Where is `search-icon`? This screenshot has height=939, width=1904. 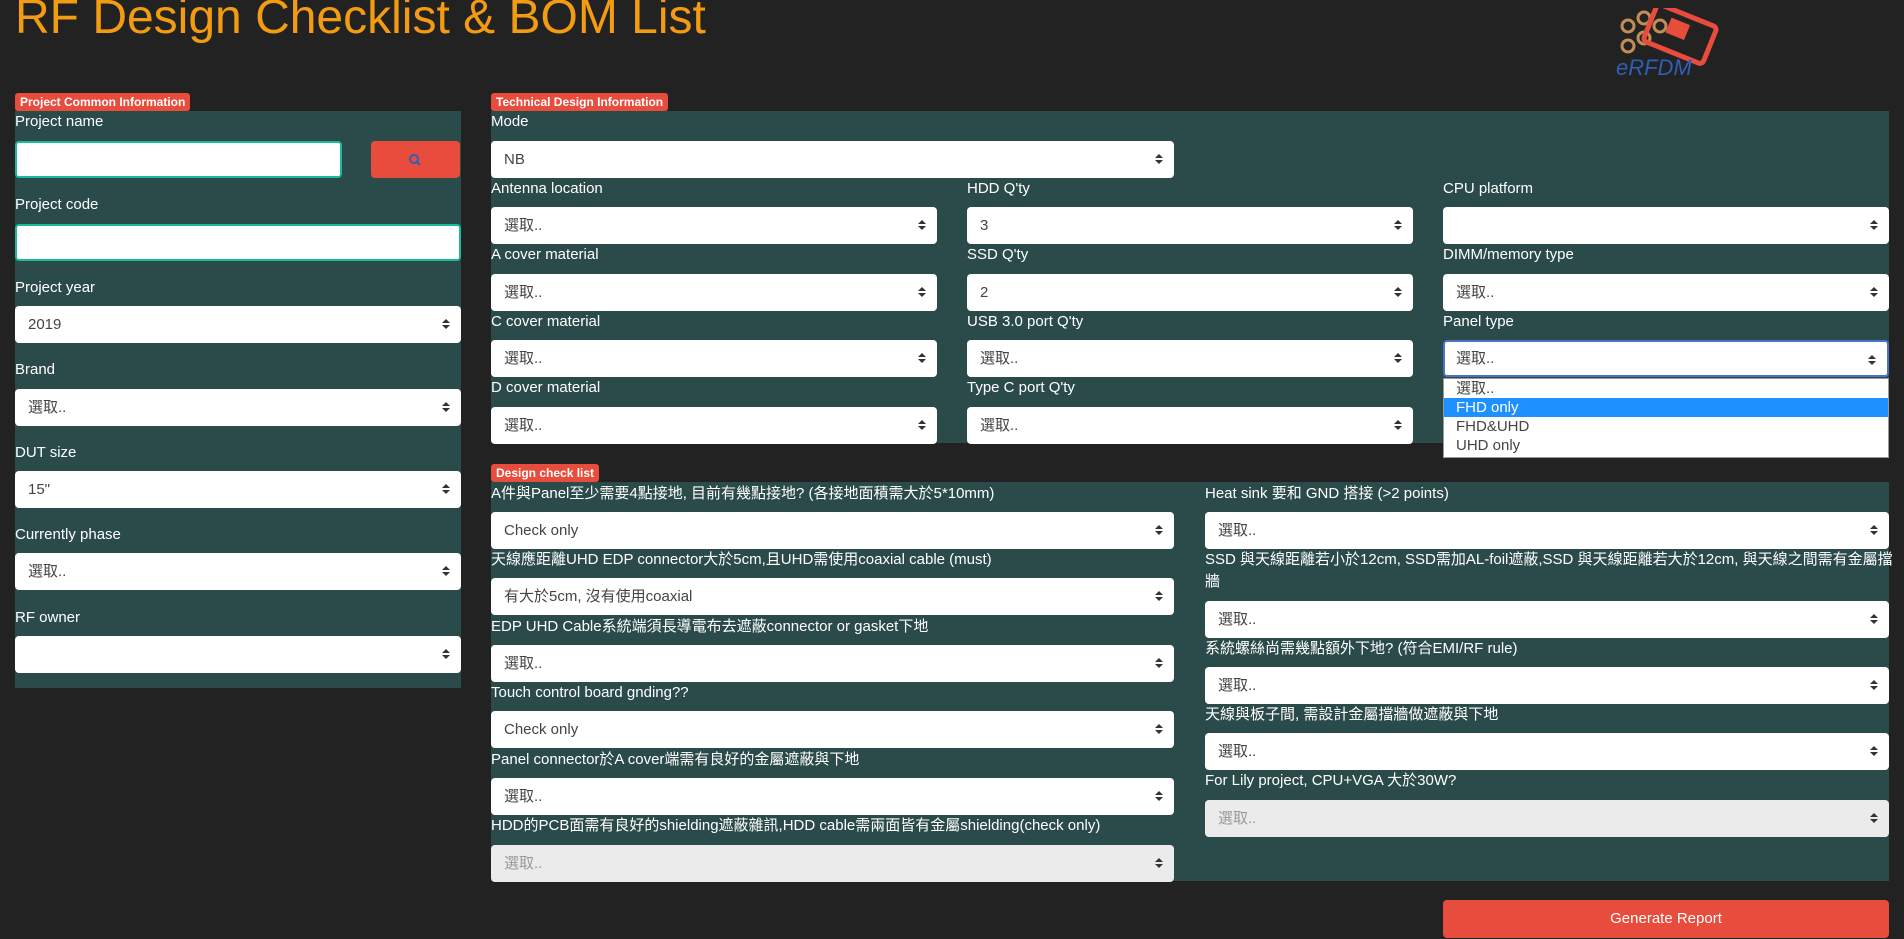
search-icon is located at coordinates (415, 160).